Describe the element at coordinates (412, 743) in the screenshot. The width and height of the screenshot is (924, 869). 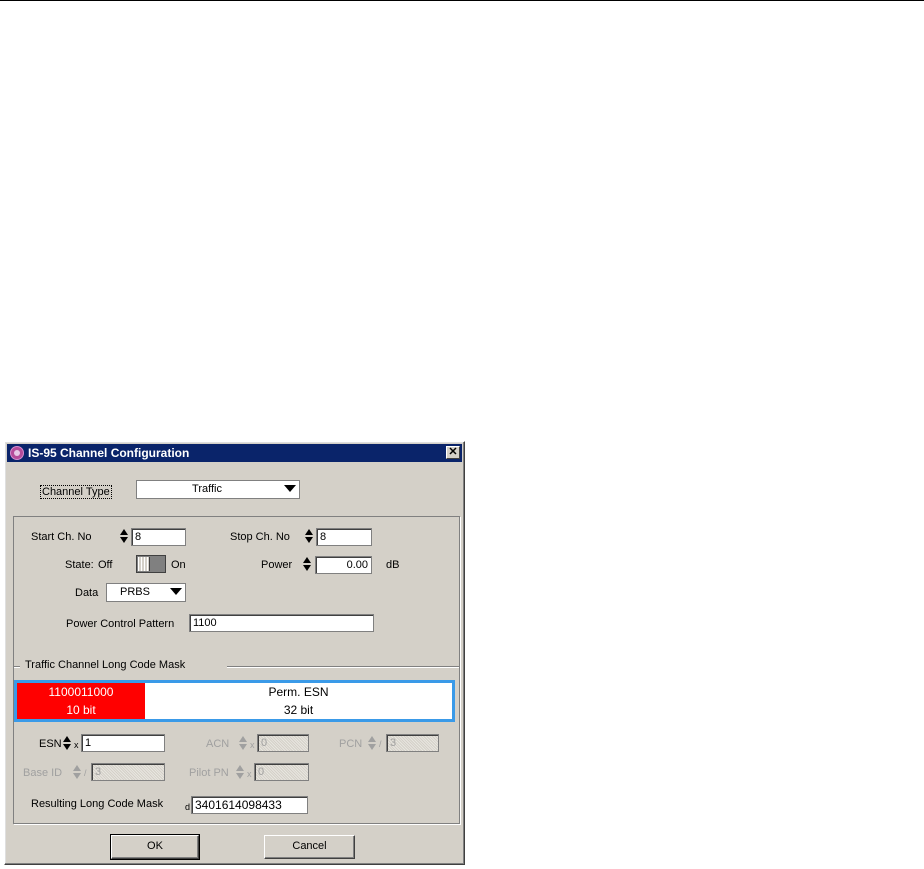
I see `pcn-input: 3` at that location.